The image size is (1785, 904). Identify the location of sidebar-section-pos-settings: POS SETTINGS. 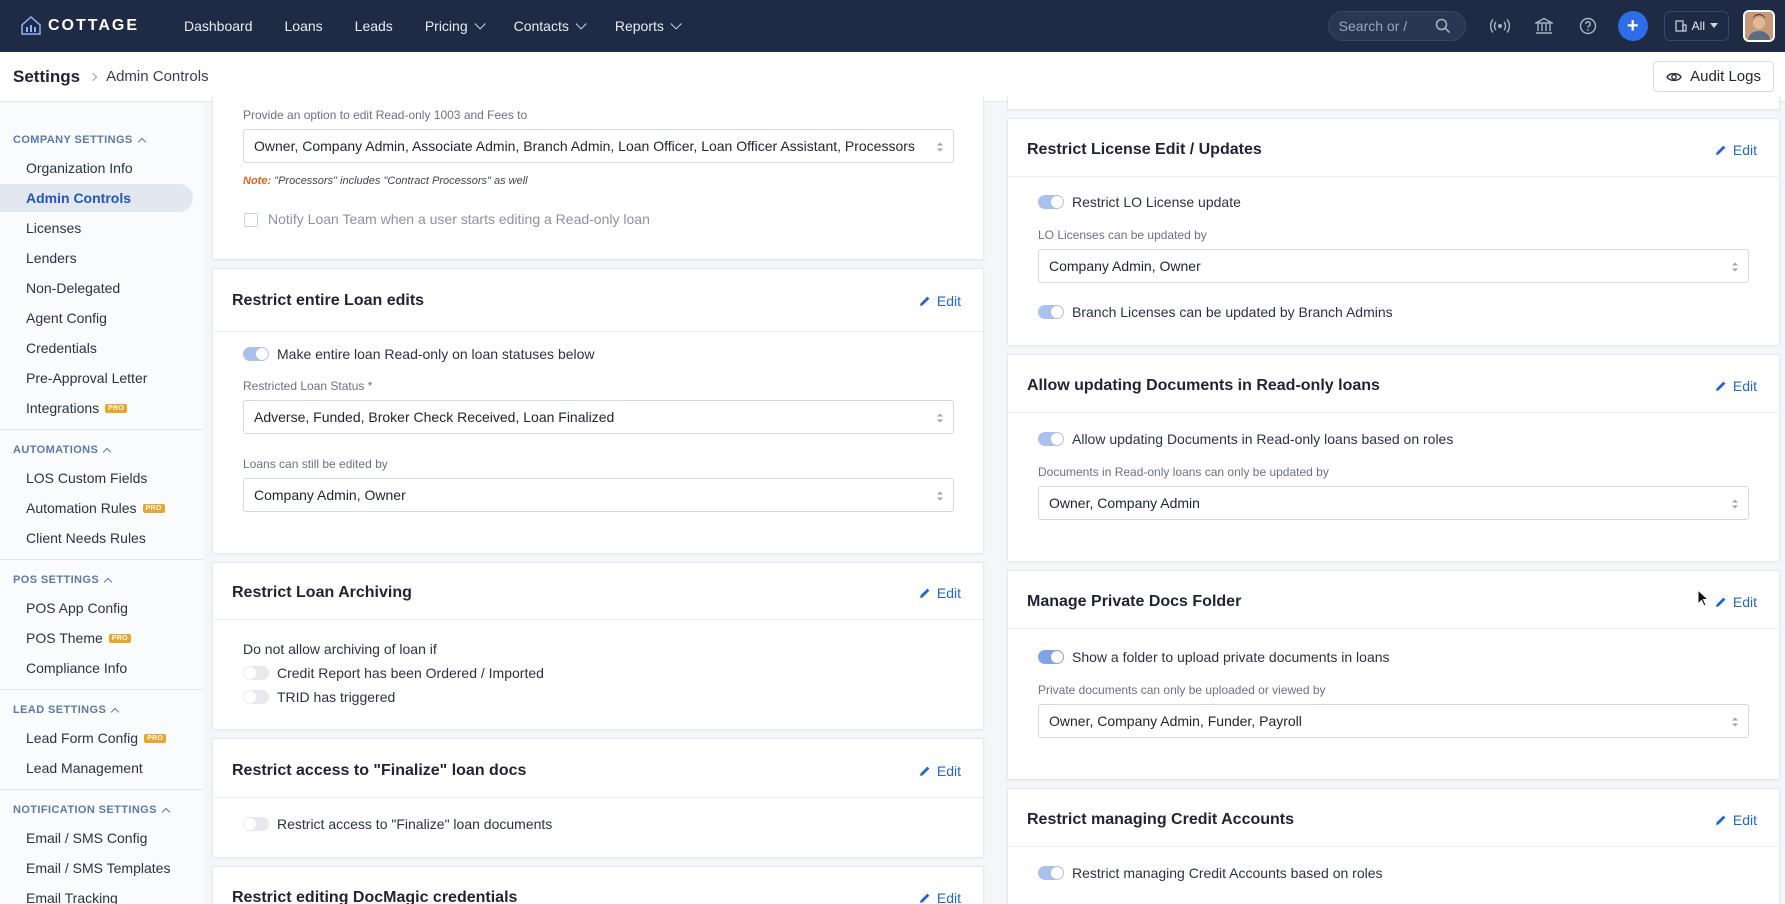
(56, 580).